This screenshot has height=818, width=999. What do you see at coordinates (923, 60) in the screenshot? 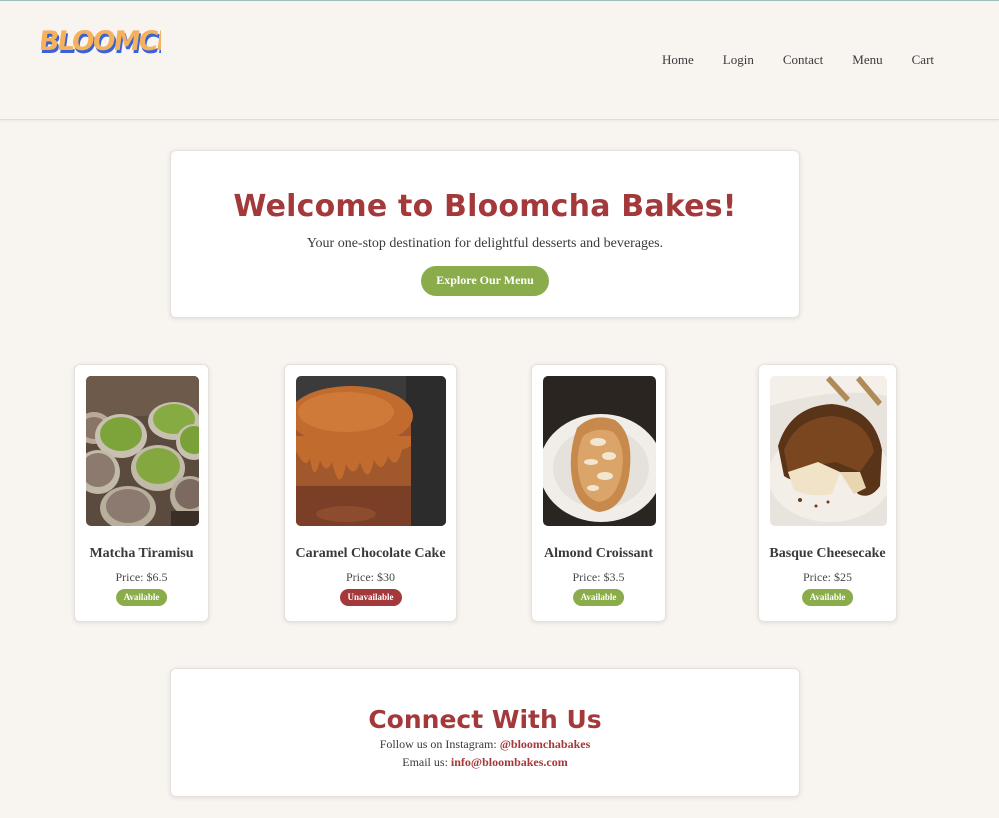
I see `nav-cart: Cart` at bounding box center [923, 60].